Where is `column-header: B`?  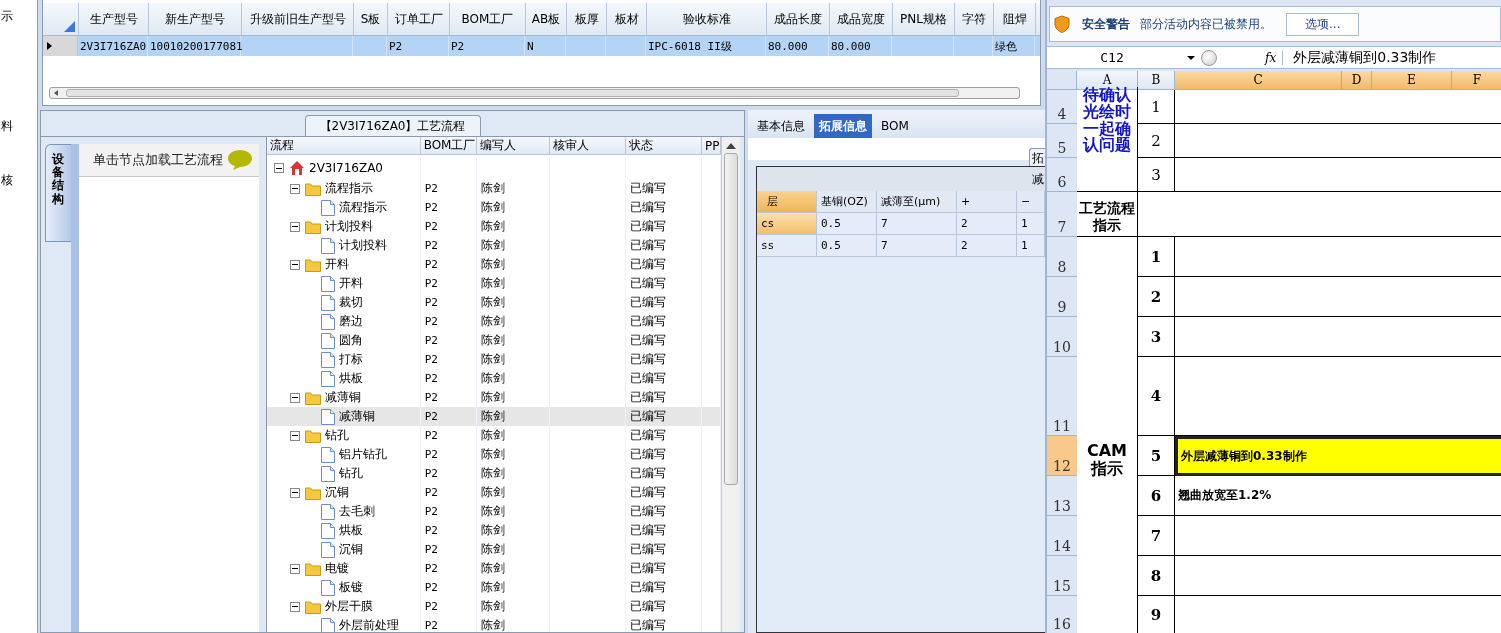 column-header: B is located at coordinates (1156, 80).